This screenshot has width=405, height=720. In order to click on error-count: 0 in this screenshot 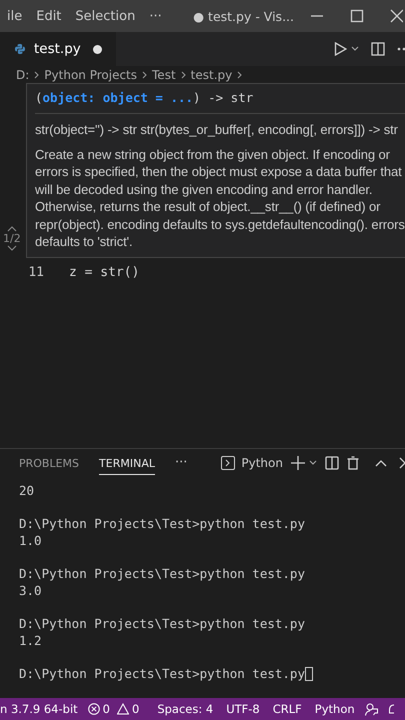, I will do `click(106, 709)`.